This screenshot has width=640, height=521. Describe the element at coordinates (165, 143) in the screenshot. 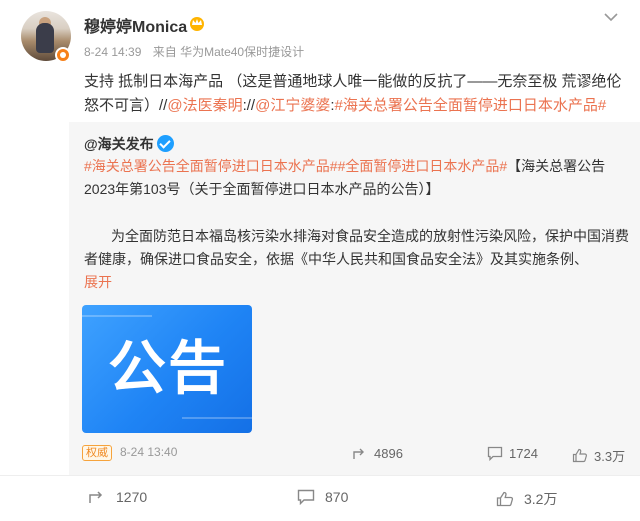

I see `verified-icon` at that location.